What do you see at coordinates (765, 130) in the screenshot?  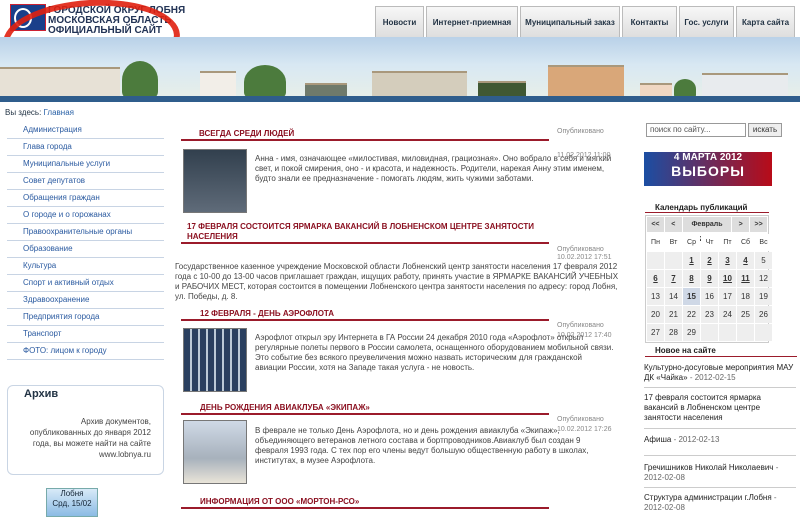 I see `search-button: искать` at bounding box center [765, 130].